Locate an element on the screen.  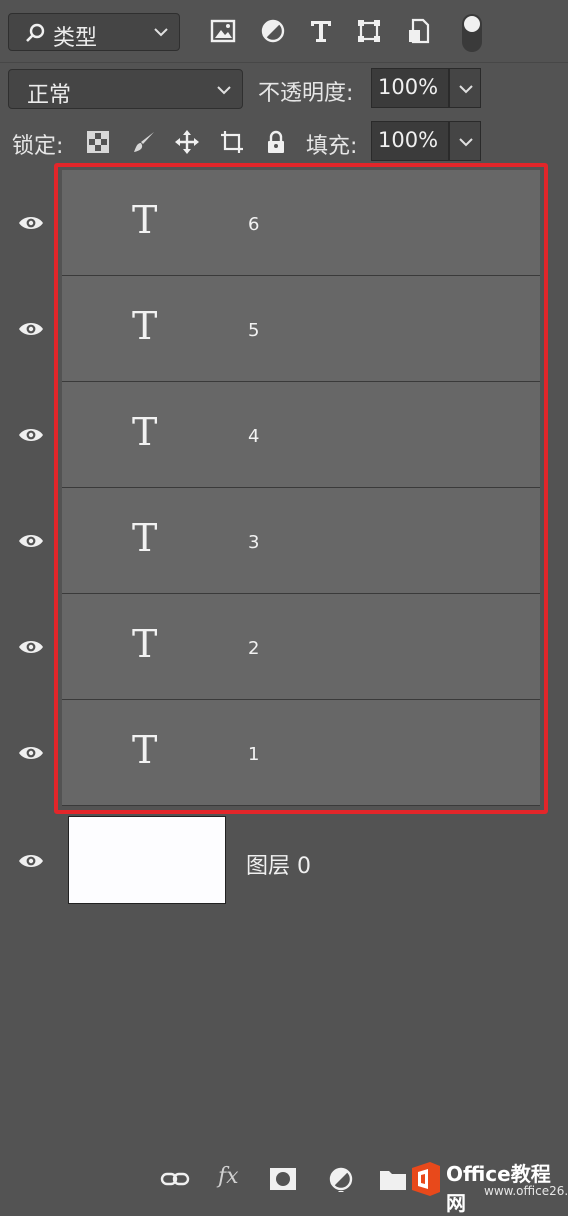
layer-name: 3 is located at coordinates (253, 542).